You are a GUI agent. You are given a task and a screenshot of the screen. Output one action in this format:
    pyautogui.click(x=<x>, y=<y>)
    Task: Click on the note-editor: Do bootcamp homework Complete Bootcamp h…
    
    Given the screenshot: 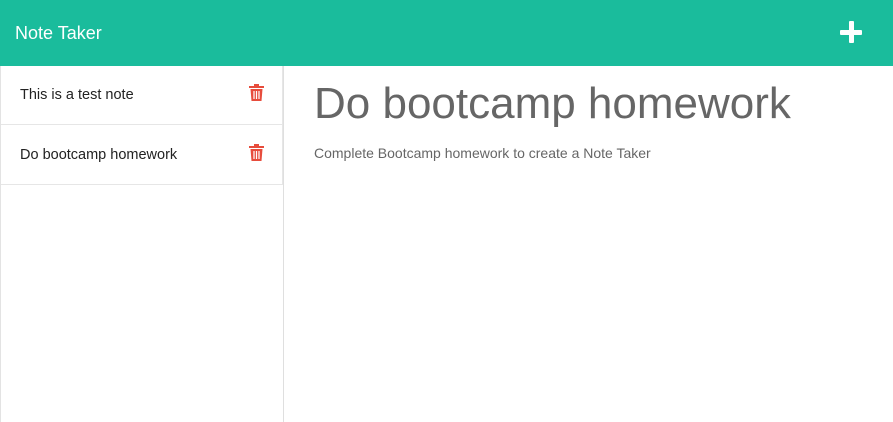 What is the action you would take?
    pyautogui.click(x=594, y=114)
    